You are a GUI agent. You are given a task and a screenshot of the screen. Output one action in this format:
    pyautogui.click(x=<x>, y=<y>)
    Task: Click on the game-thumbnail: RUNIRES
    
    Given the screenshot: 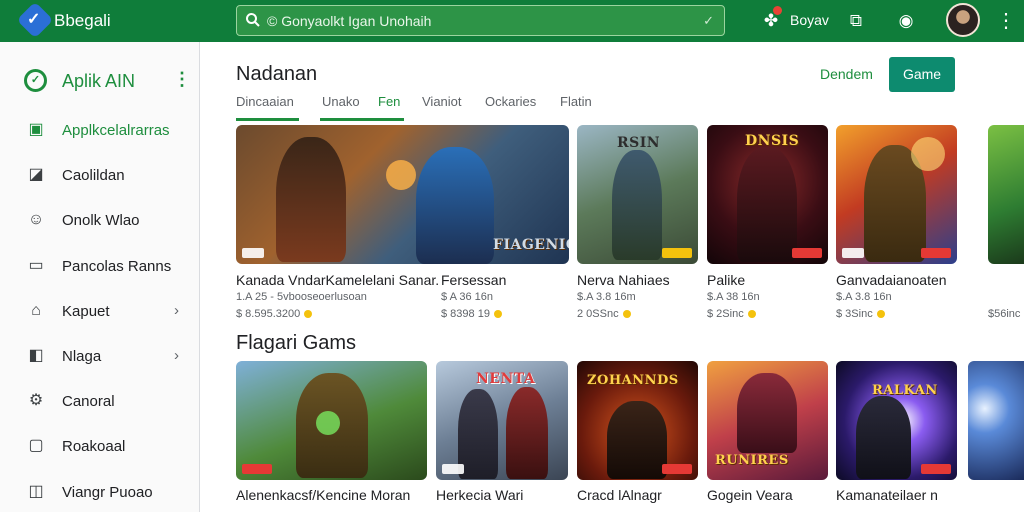 What is the action you would take?
    pyautogui.click(x=767, y=420)
    